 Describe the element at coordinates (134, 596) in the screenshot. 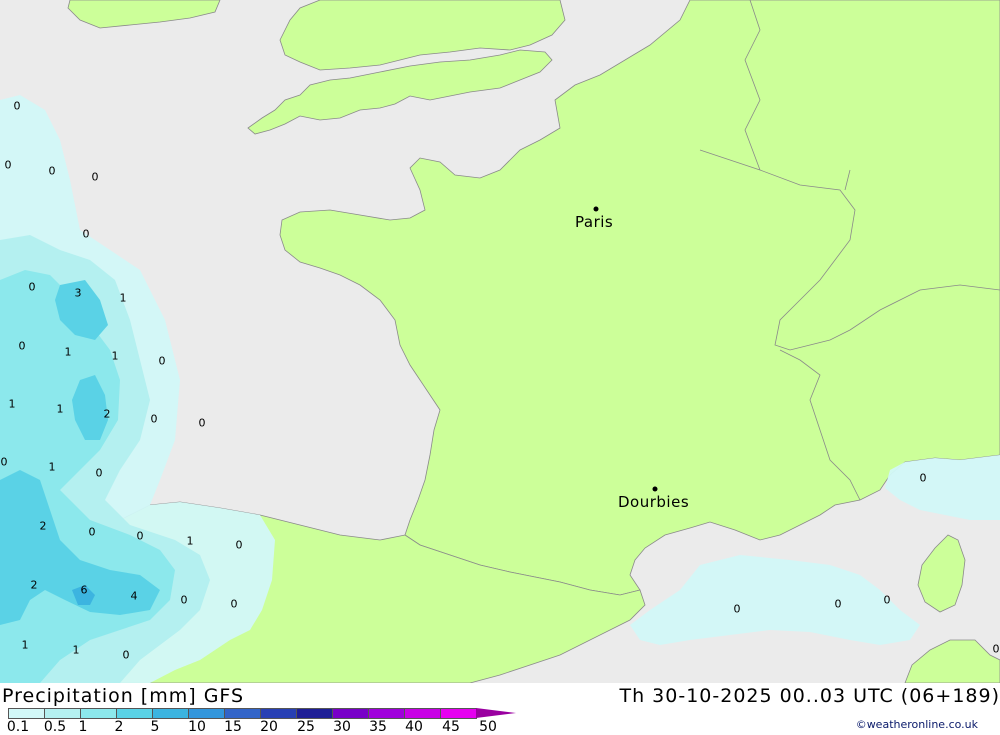

I see `precip-value: 4` at that location.